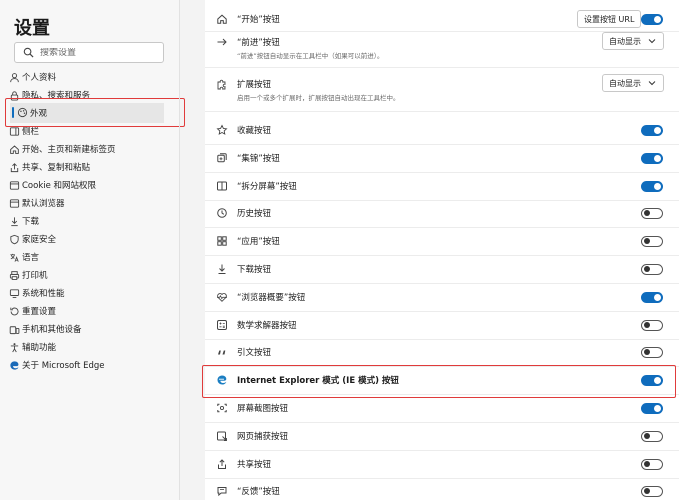 Image resolution: width=679 pixels, height=500 pixels. Describe the element at coordinates (89, 221) in the screenshot. I see `sidebar-item-9: 下载` at that location.